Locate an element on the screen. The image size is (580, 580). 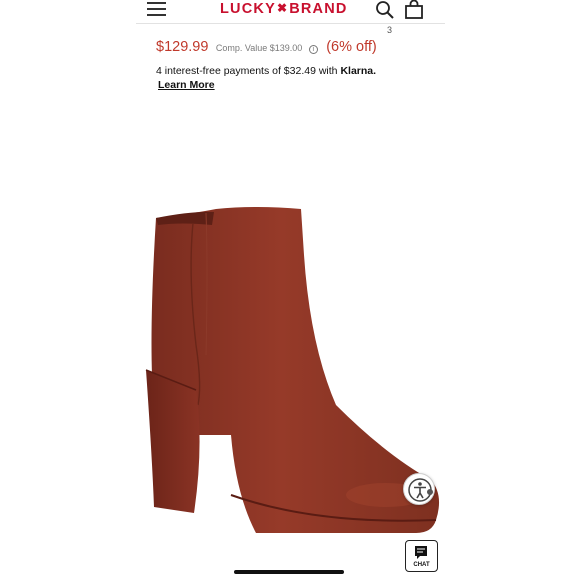
chat-button: CHAT is located at coordinates (421, 556).